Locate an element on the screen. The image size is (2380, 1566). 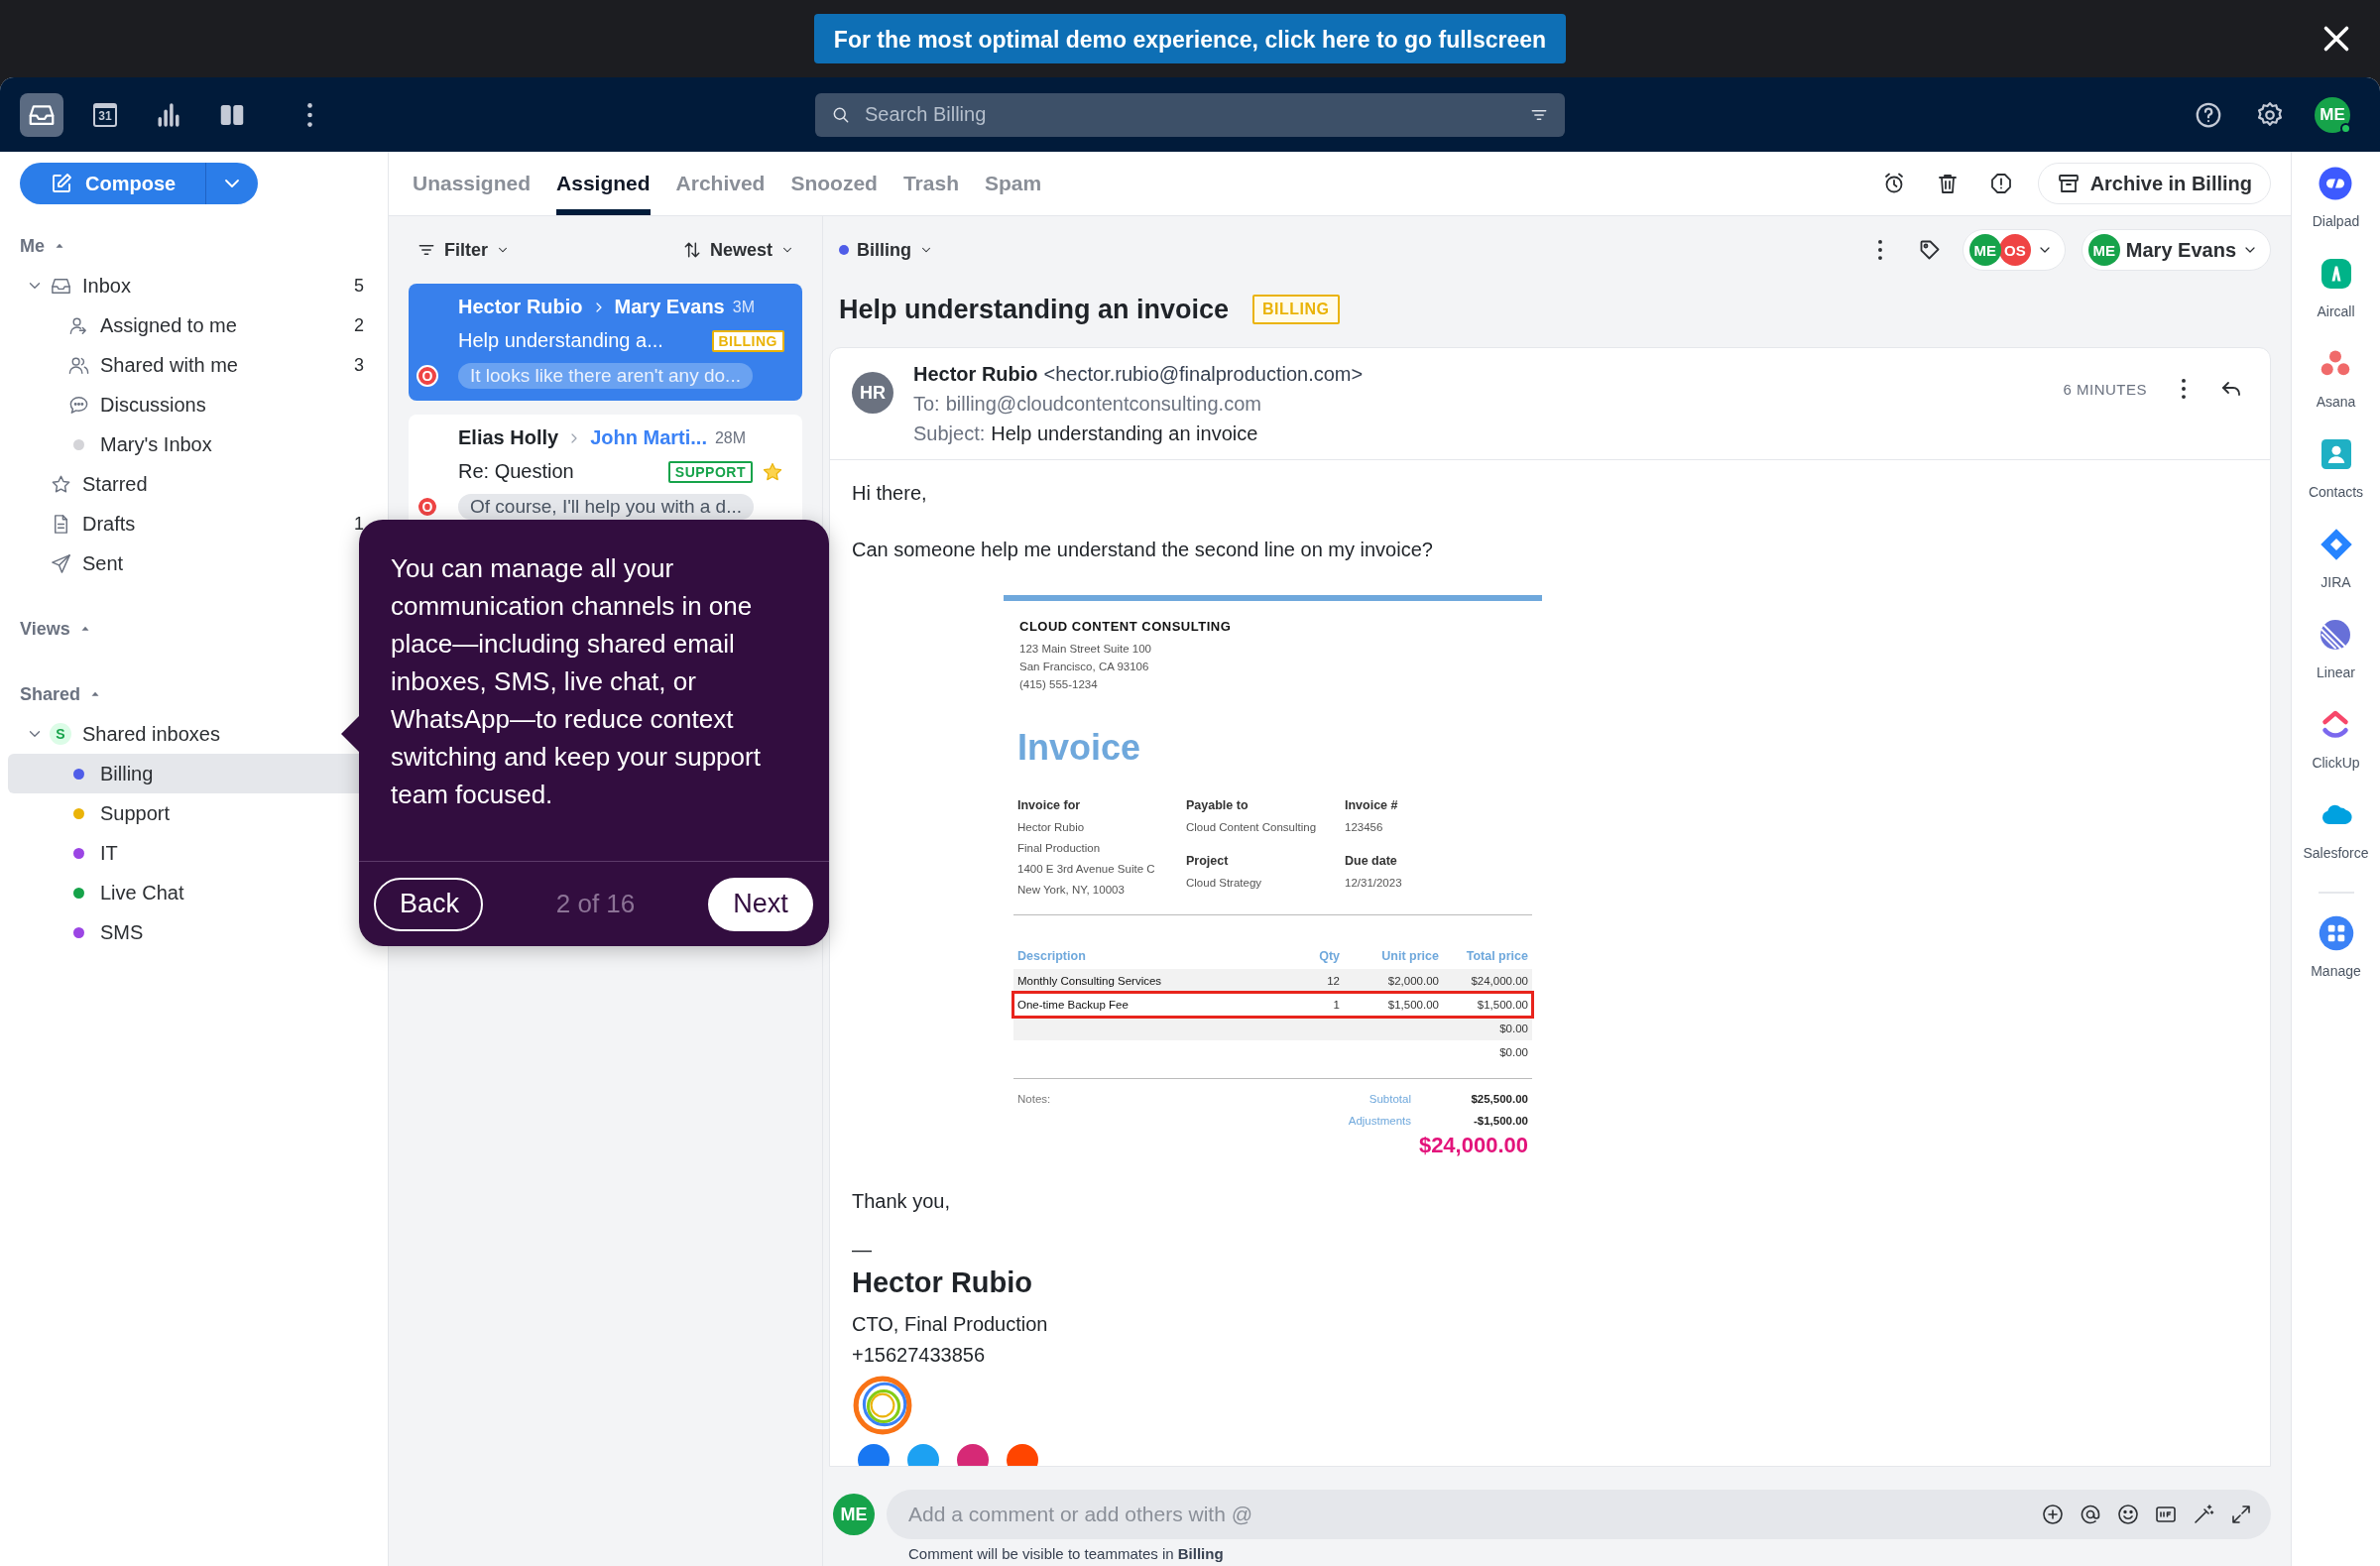
inbox-tag: BILLING is located at coordinates (1296, 309).